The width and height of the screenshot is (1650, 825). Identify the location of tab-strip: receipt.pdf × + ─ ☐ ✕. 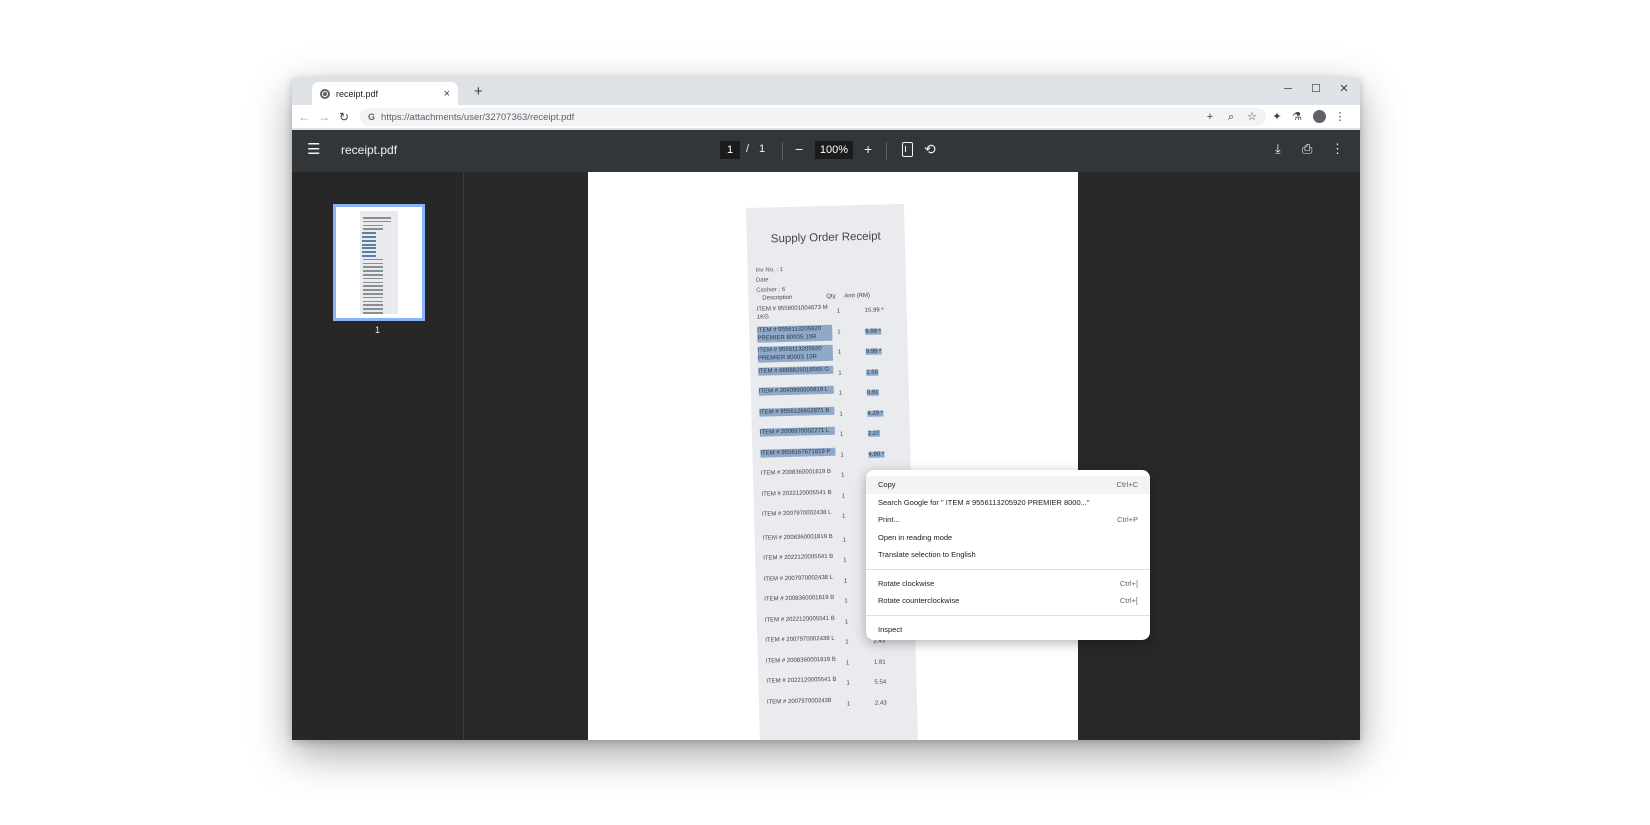
(826, 91).